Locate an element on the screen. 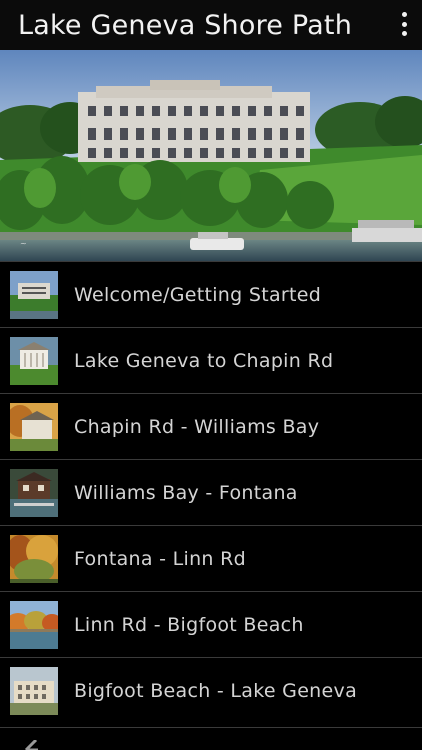 The image size is (422, 750). overflow-menu-icon is located at coordinates (404, 24).